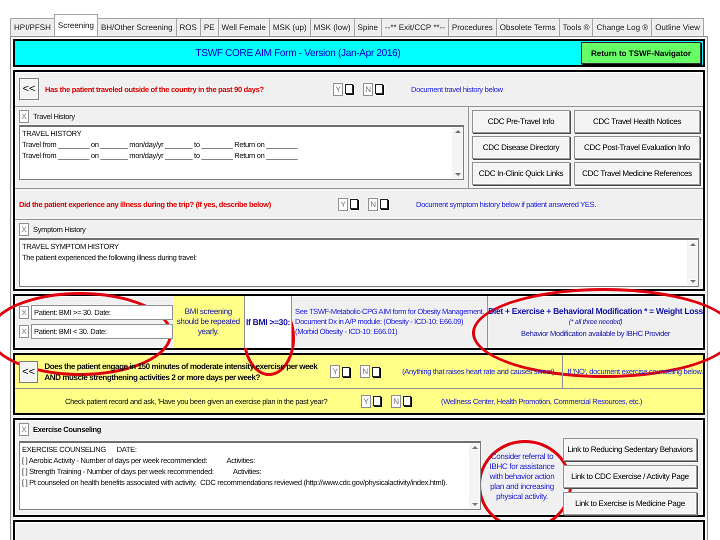 The height and width of the screenshot is (540, 720). I want to click on form-tab: ROS, so click(188, 27).